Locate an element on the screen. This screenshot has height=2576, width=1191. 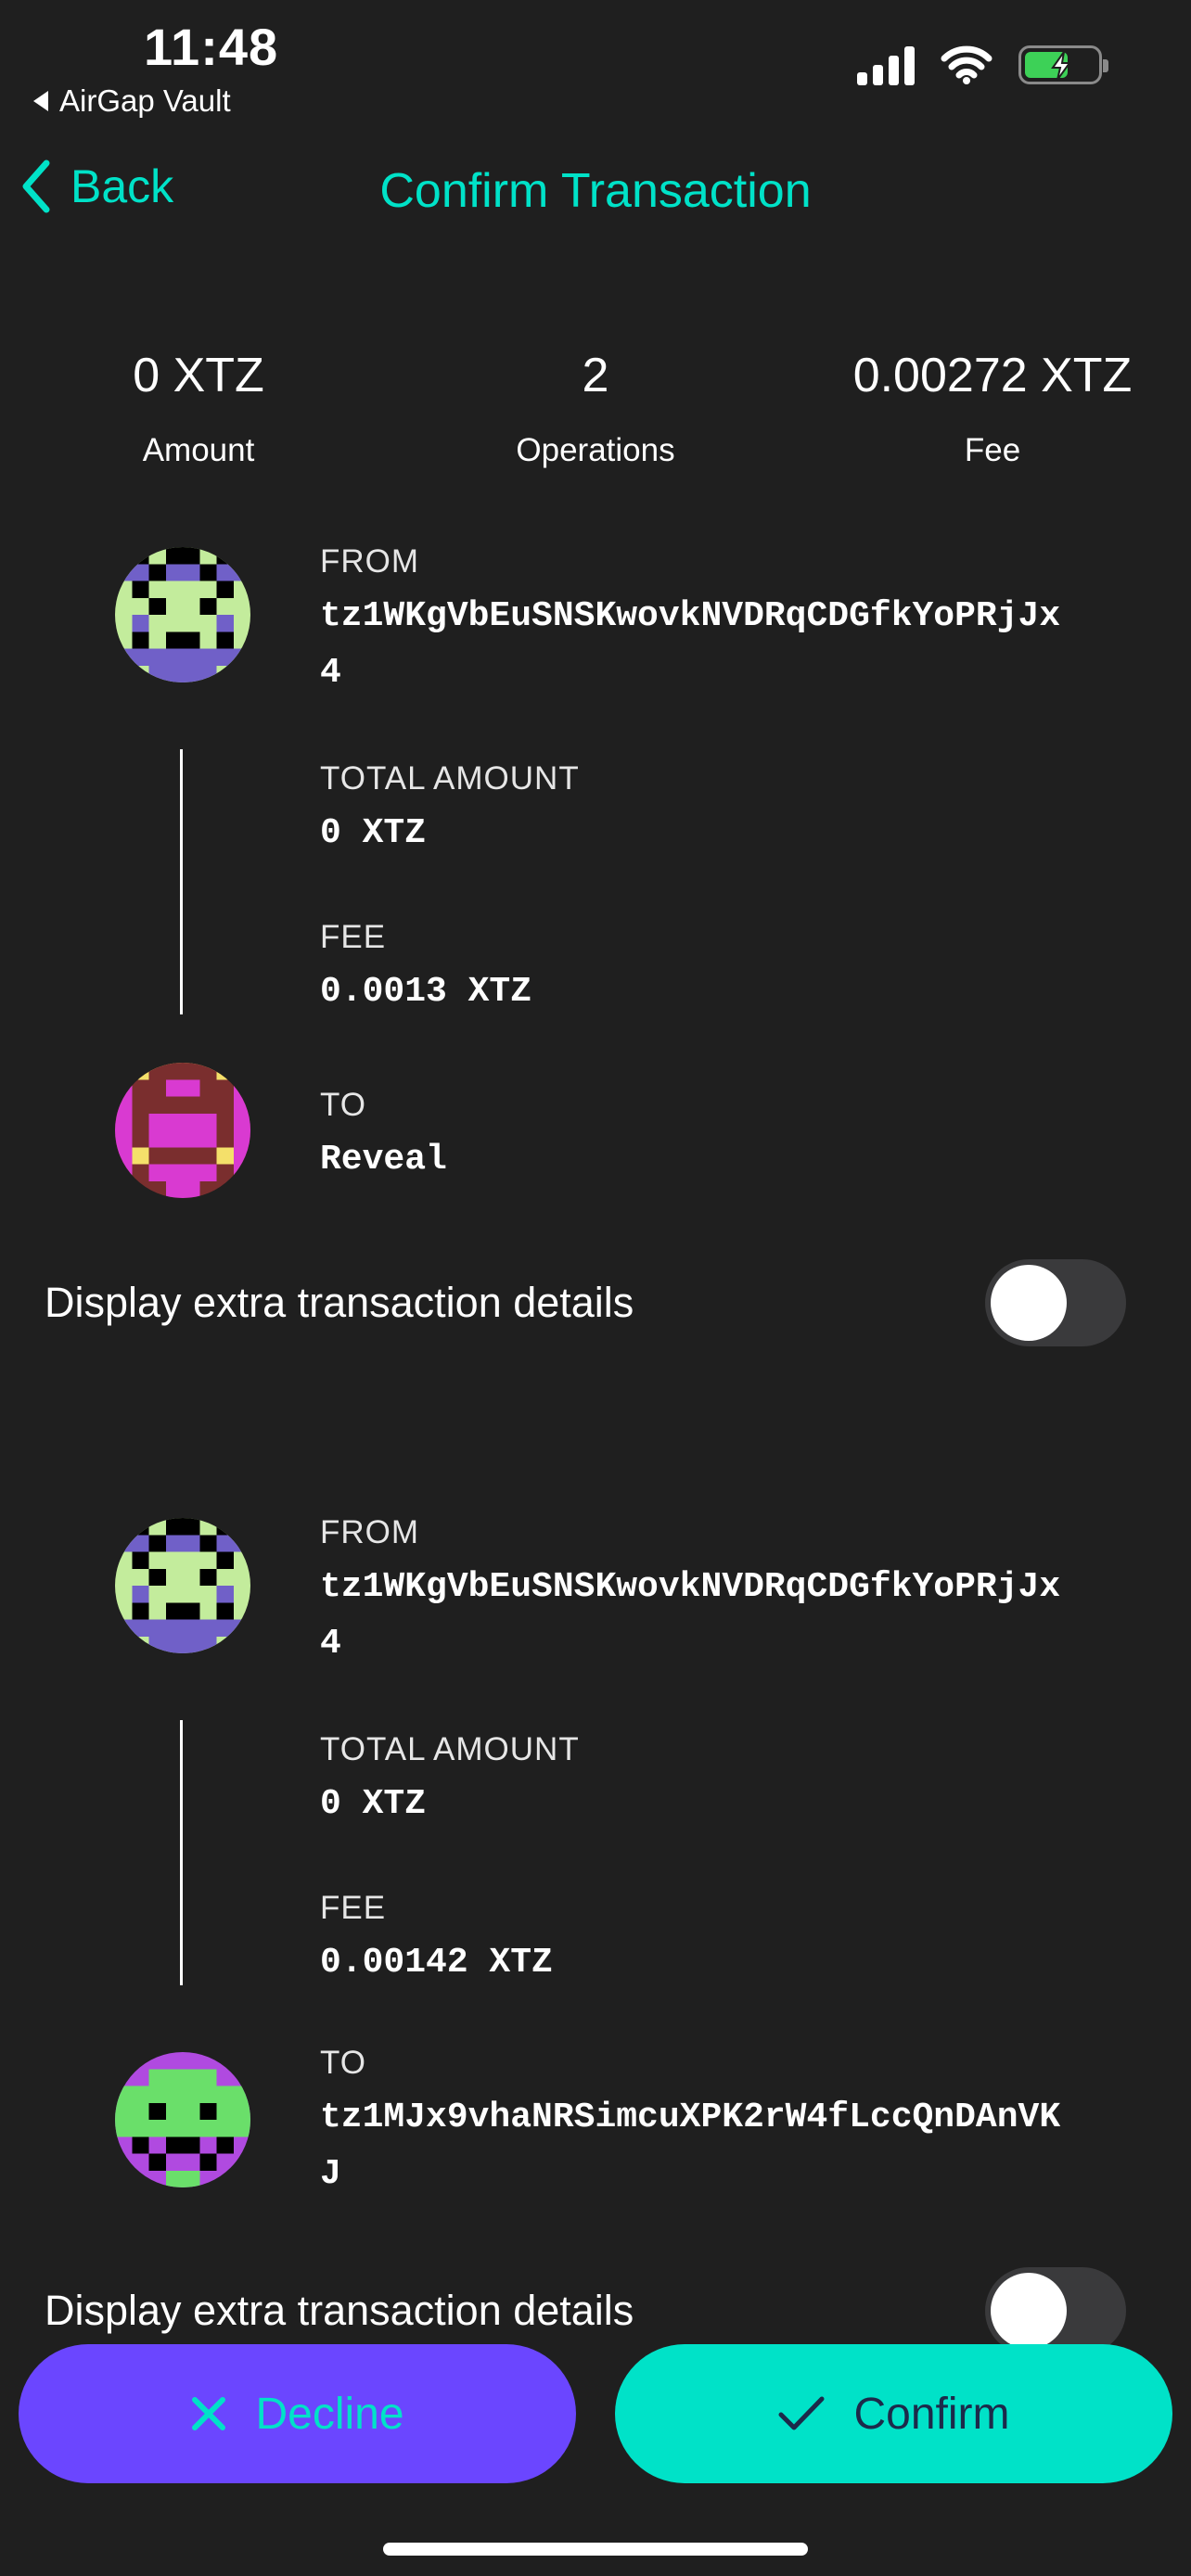
decline-button: Decline is located at coordinates (297, 2413).